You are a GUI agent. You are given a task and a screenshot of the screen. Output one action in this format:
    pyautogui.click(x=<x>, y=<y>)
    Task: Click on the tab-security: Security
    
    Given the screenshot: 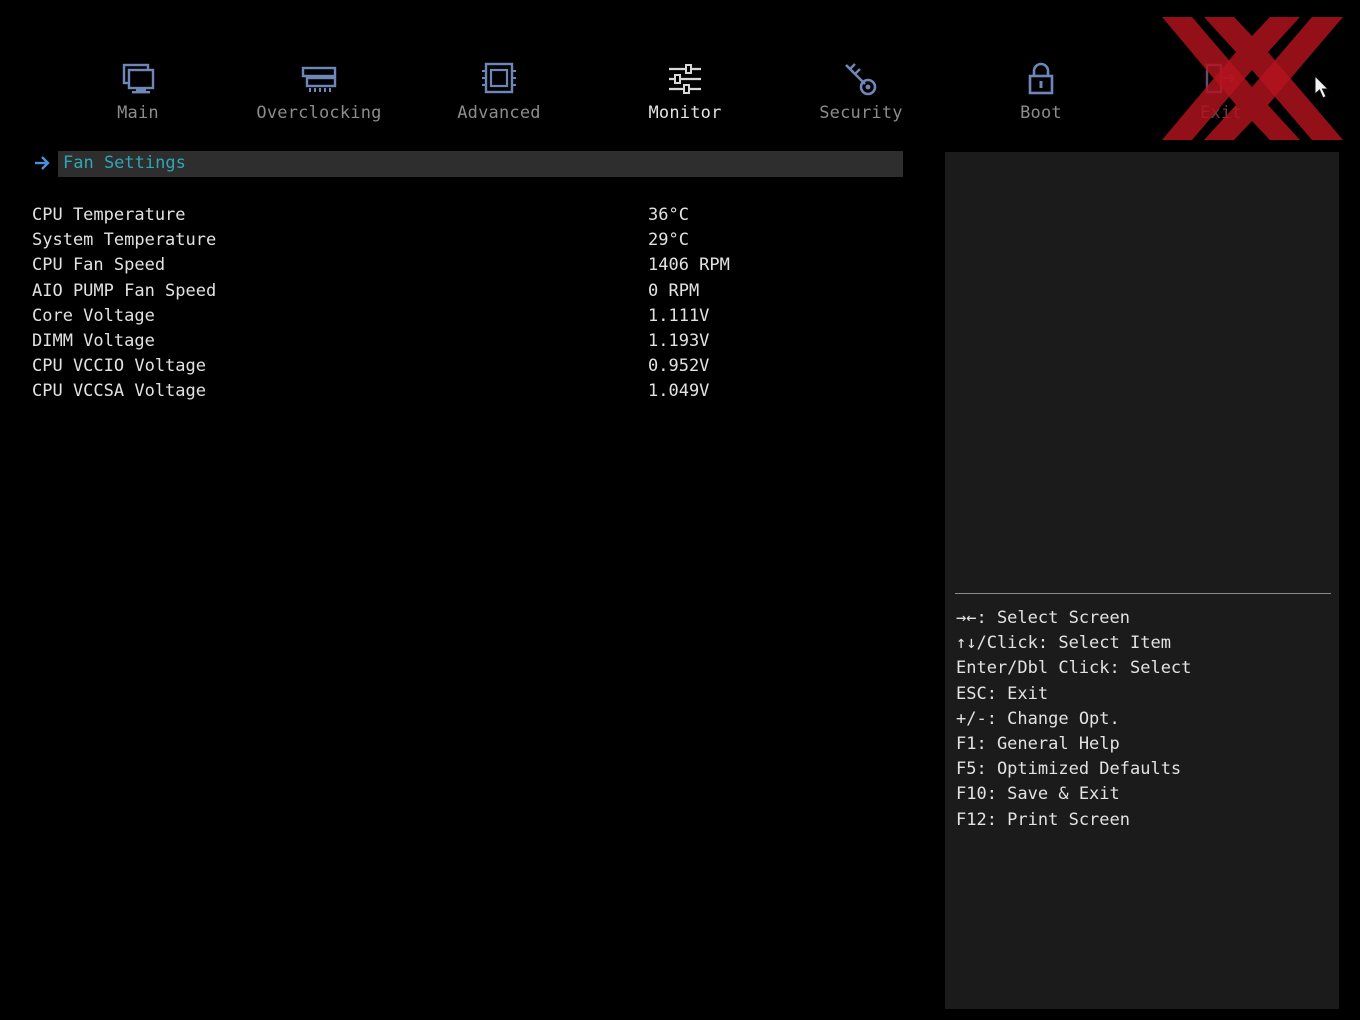 What is the action you would take?
    pyautogui.click(x=861, y=91)
    